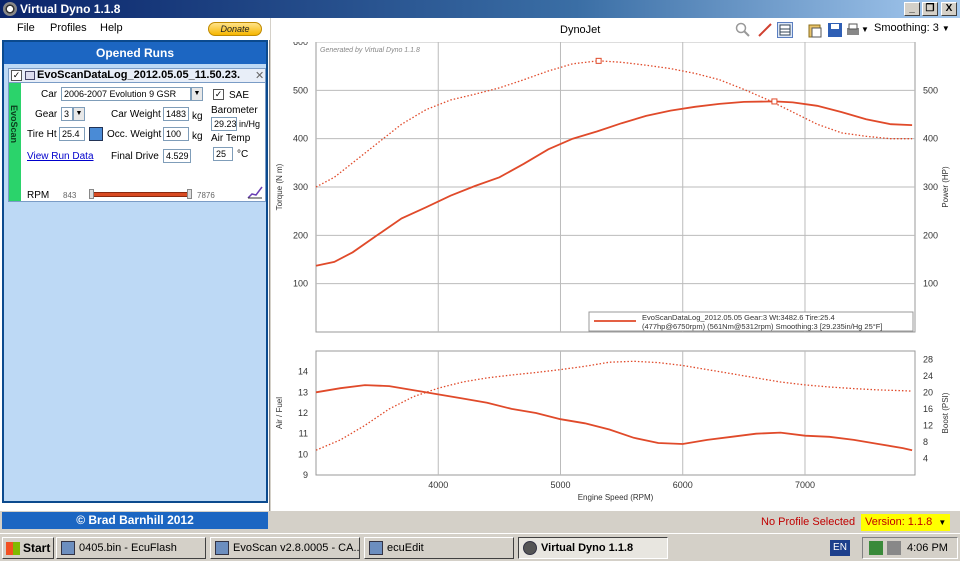 The height and width of the screenshot is (561, 960). What do you see at coordinates (139, 75) in the screenshot?
I see `run-name: EvoScanDataLog_2012.05.05_11.50.23.` at bounding box center [139, 75].